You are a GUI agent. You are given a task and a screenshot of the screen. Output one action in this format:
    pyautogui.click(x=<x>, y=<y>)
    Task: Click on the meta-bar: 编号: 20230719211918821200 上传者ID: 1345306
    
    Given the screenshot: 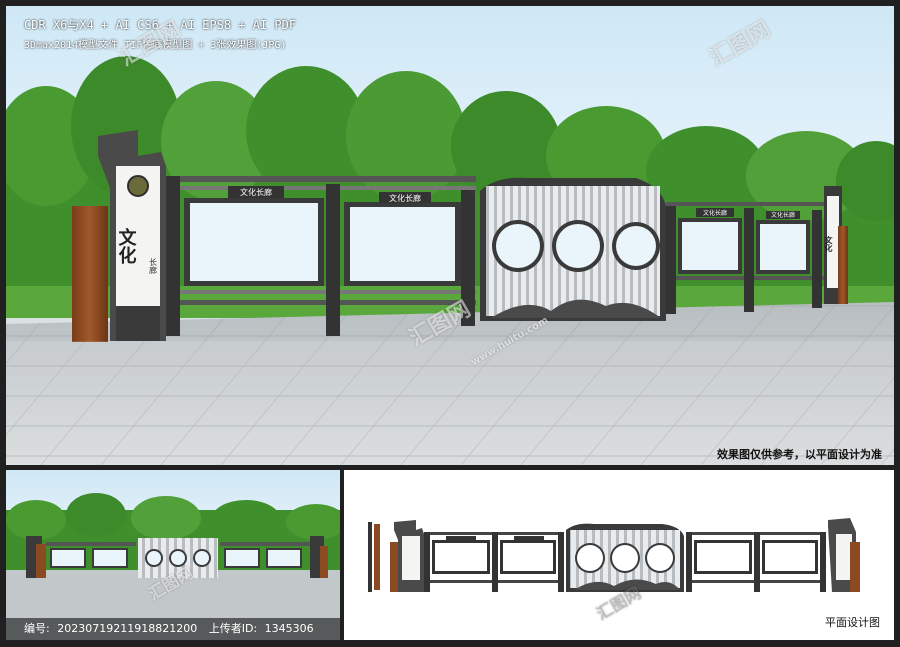 What is the action you would take?
    pyautogui.click(x=173, y=629)
    